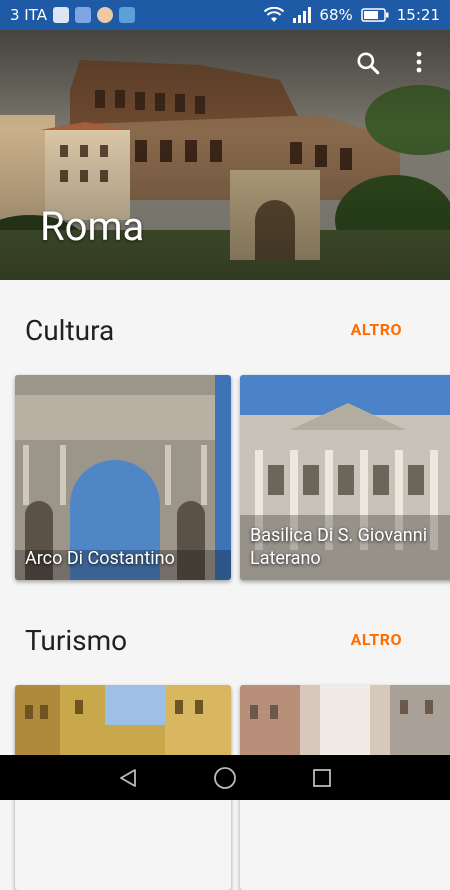  What do you see at coordinates (274, 14) in the screenshot?
I see `wifi-icon` at bounding box center [274, 14].